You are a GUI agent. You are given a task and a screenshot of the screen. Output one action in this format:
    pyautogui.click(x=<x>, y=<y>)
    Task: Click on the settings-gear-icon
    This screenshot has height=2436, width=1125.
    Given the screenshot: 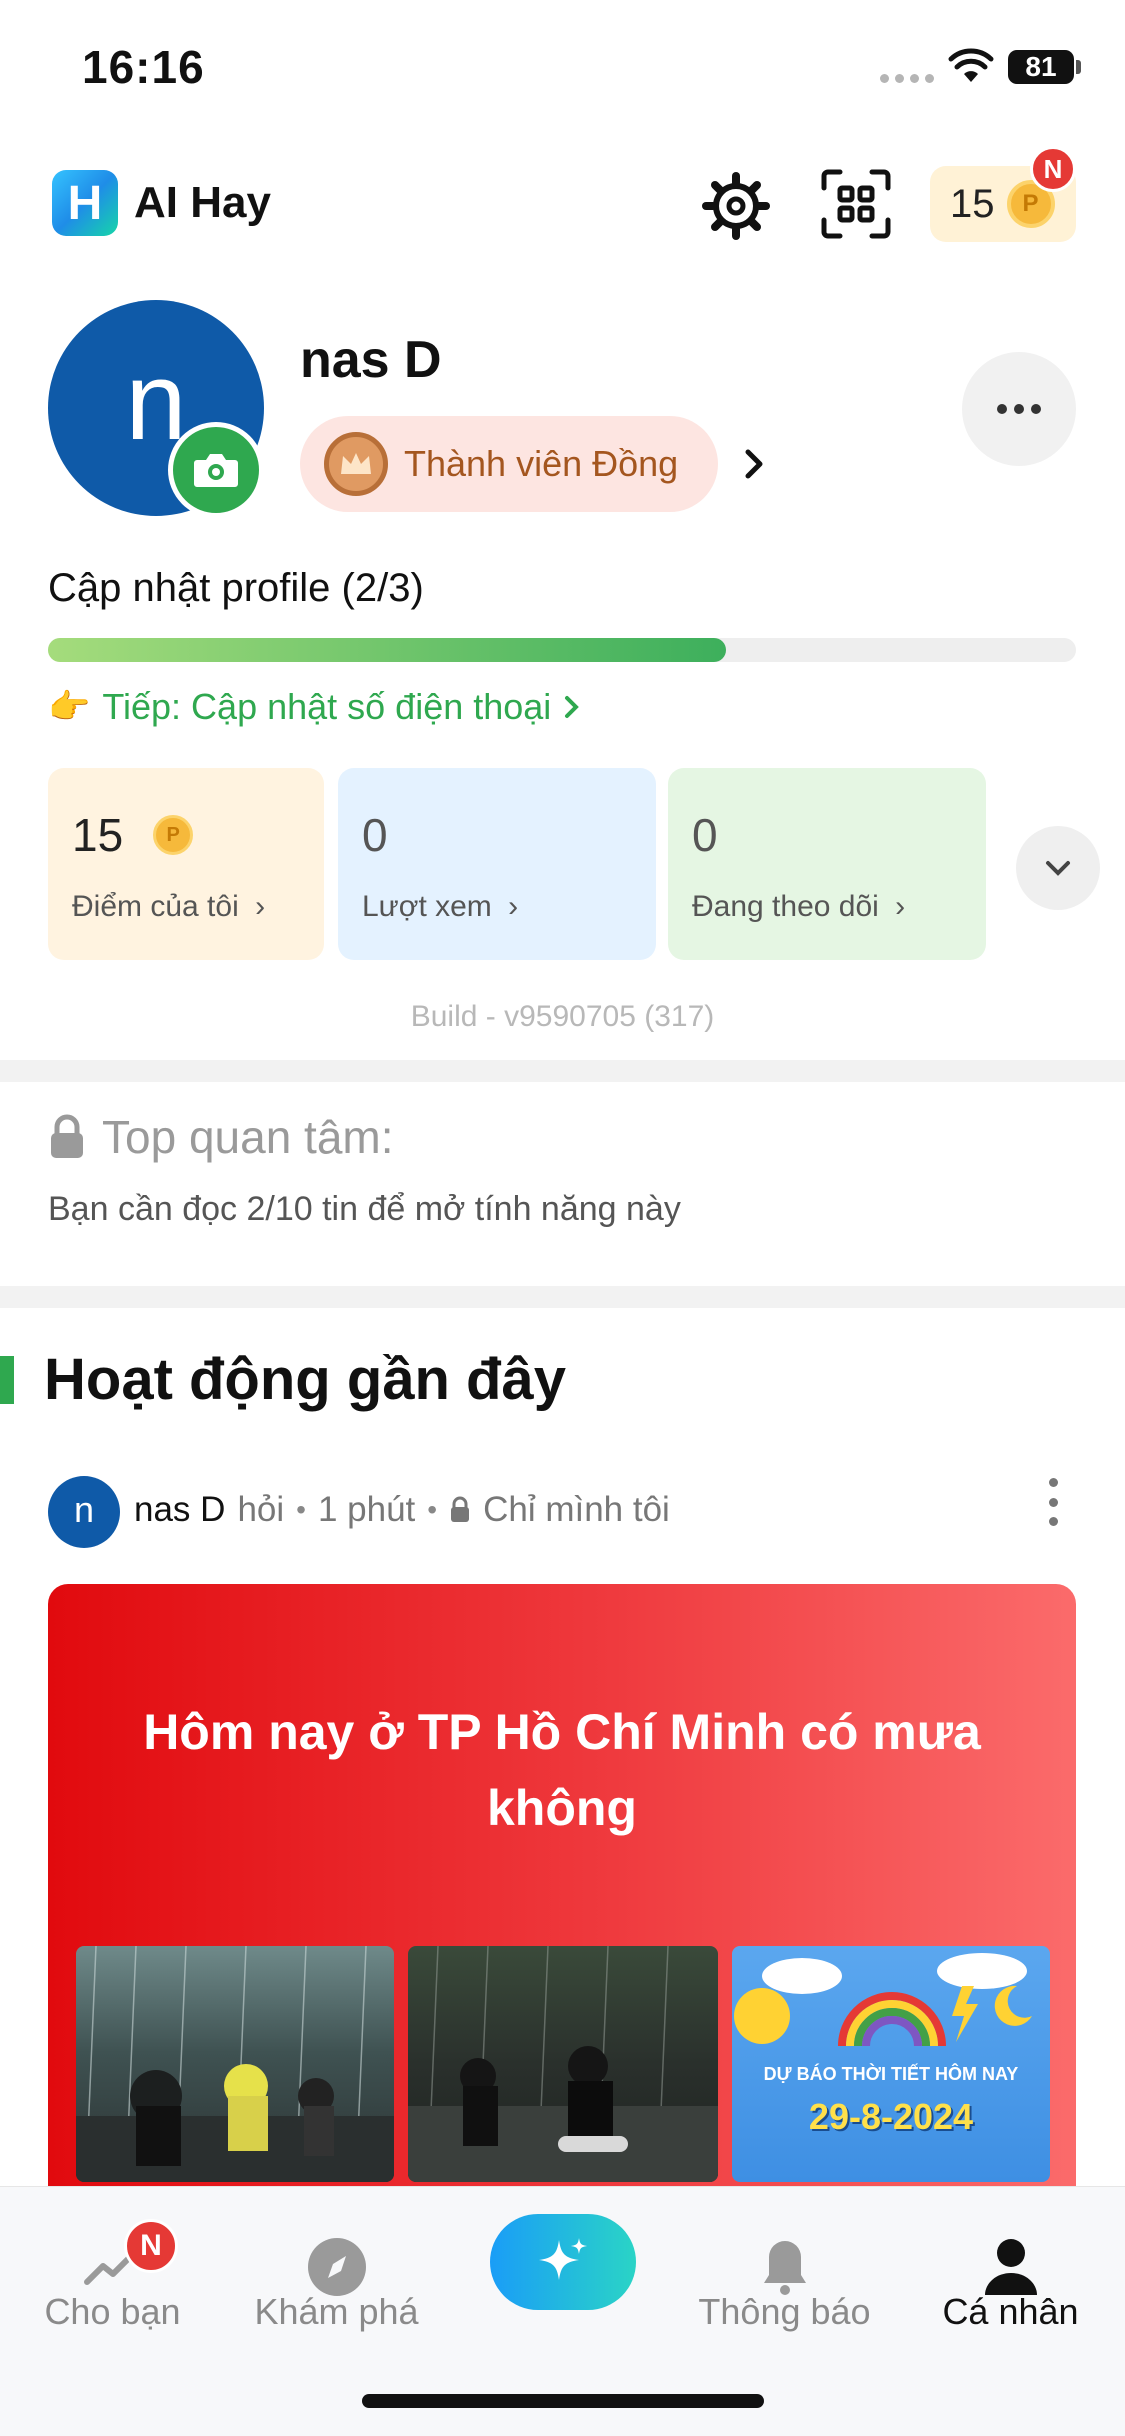 What is the action you would take?
    pyautogui.click(x=736, y=206)
    